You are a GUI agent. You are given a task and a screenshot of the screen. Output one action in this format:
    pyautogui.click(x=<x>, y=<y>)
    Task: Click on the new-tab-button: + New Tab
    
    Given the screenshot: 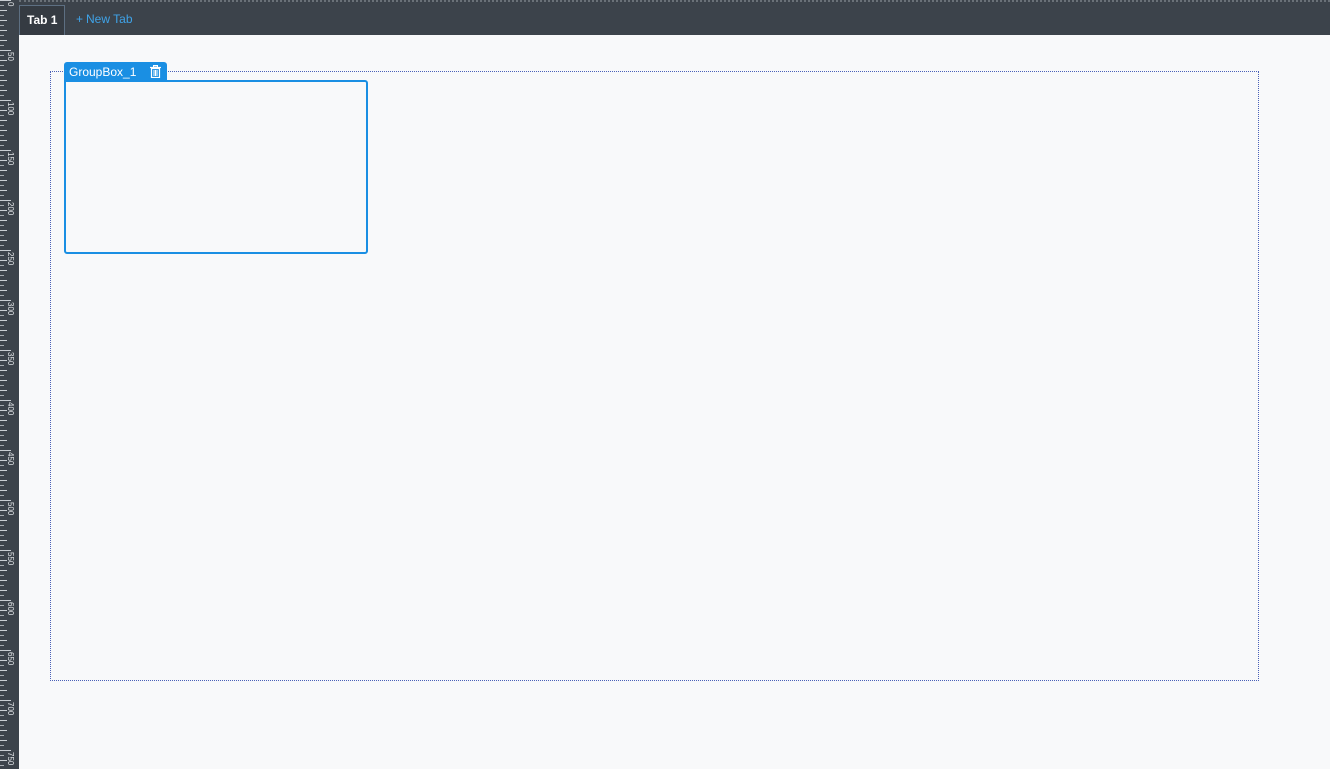 What is the action you would take?
    pyautogui.click(x=104, y=20)
    